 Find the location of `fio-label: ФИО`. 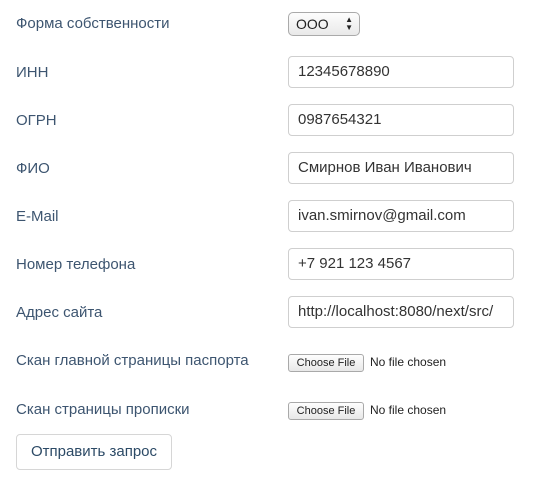

fio-label: ФИО is located at coordinates (33, 168).